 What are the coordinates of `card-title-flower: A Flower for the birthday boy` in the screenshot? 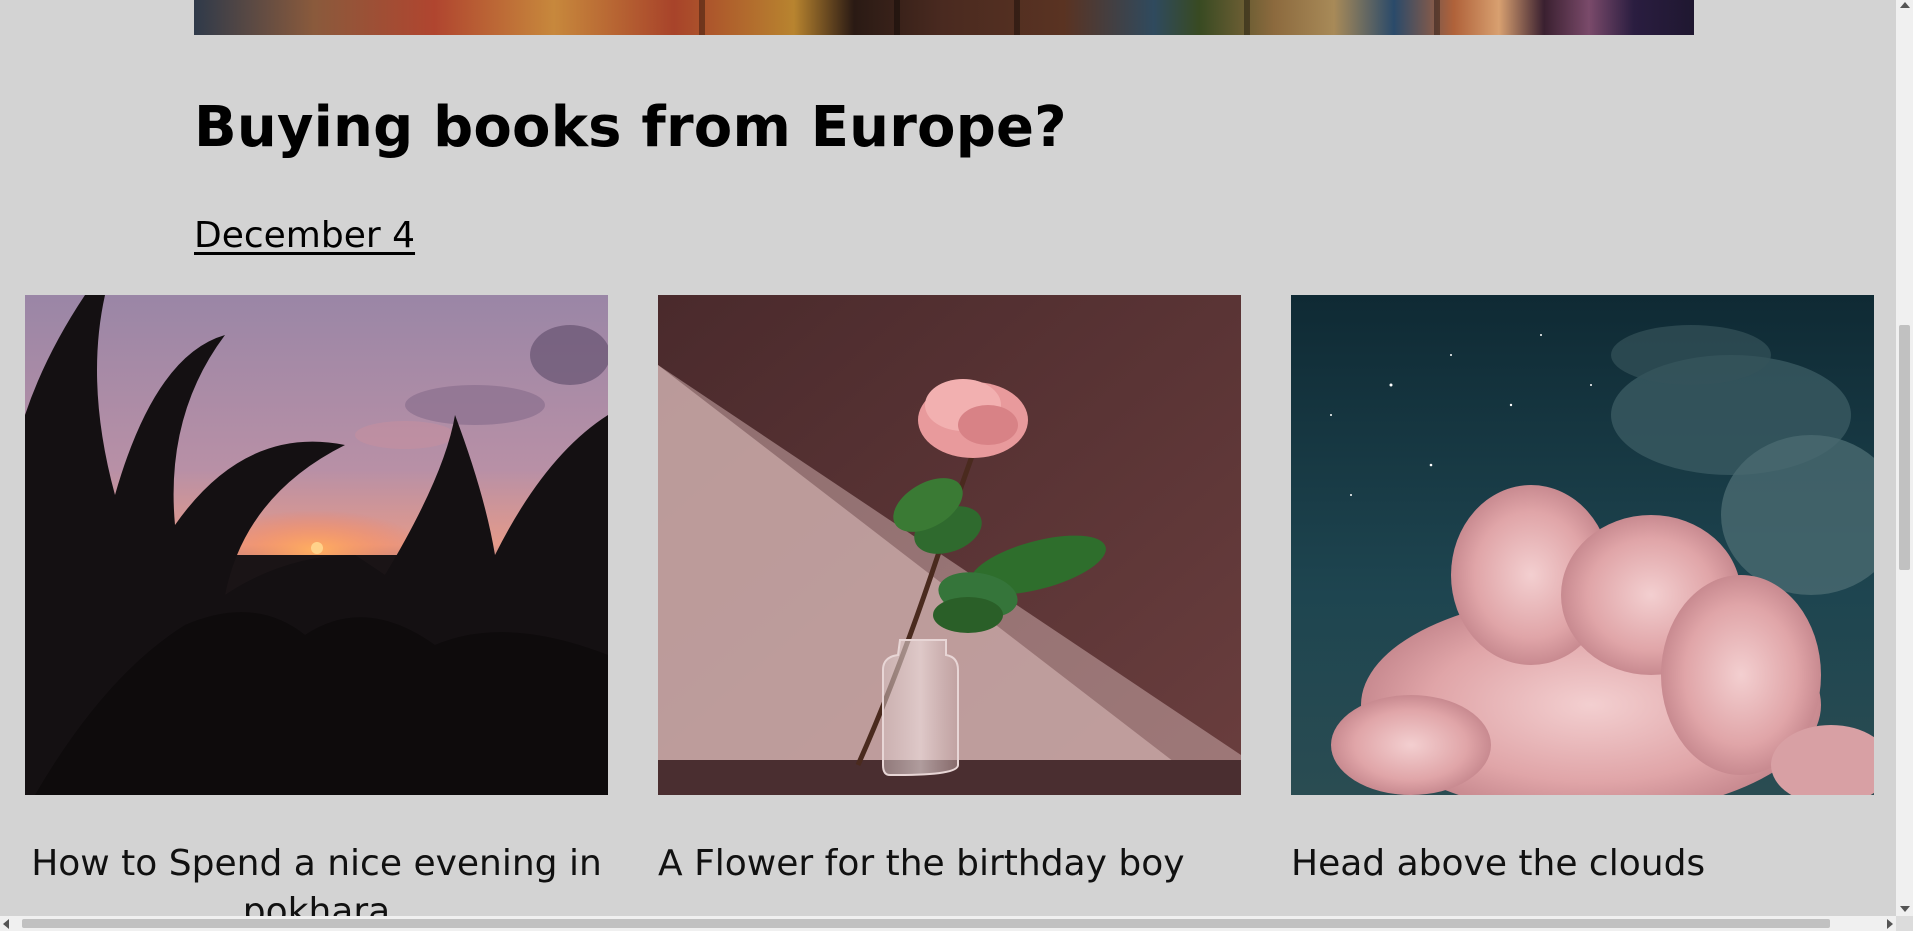 It's located at (921, 864).